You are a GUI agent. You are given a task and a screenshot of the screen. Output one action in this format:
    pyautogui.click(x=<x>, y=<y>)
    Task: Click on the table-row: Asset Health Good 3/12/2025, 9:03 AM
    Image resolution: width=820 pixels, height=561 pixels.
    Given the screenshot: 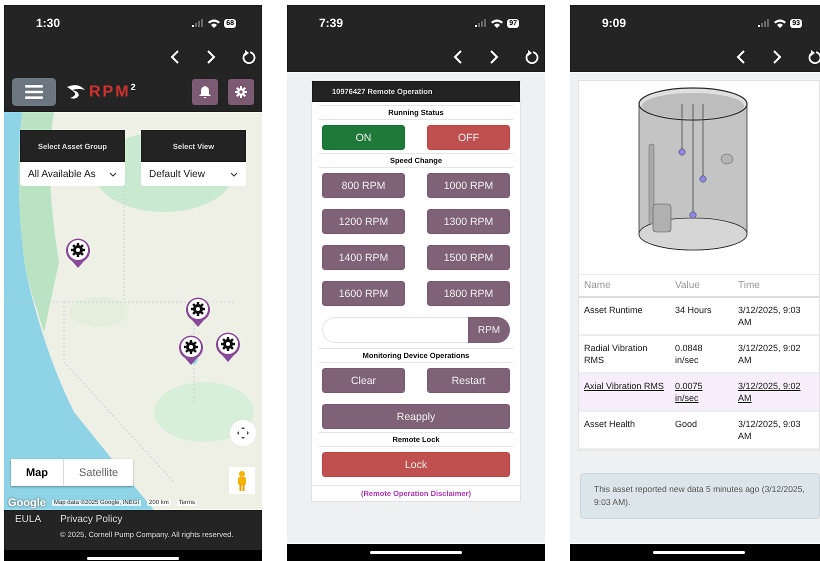 What is the action you would take?
    pyautogui.click(x=699, y=430)
    